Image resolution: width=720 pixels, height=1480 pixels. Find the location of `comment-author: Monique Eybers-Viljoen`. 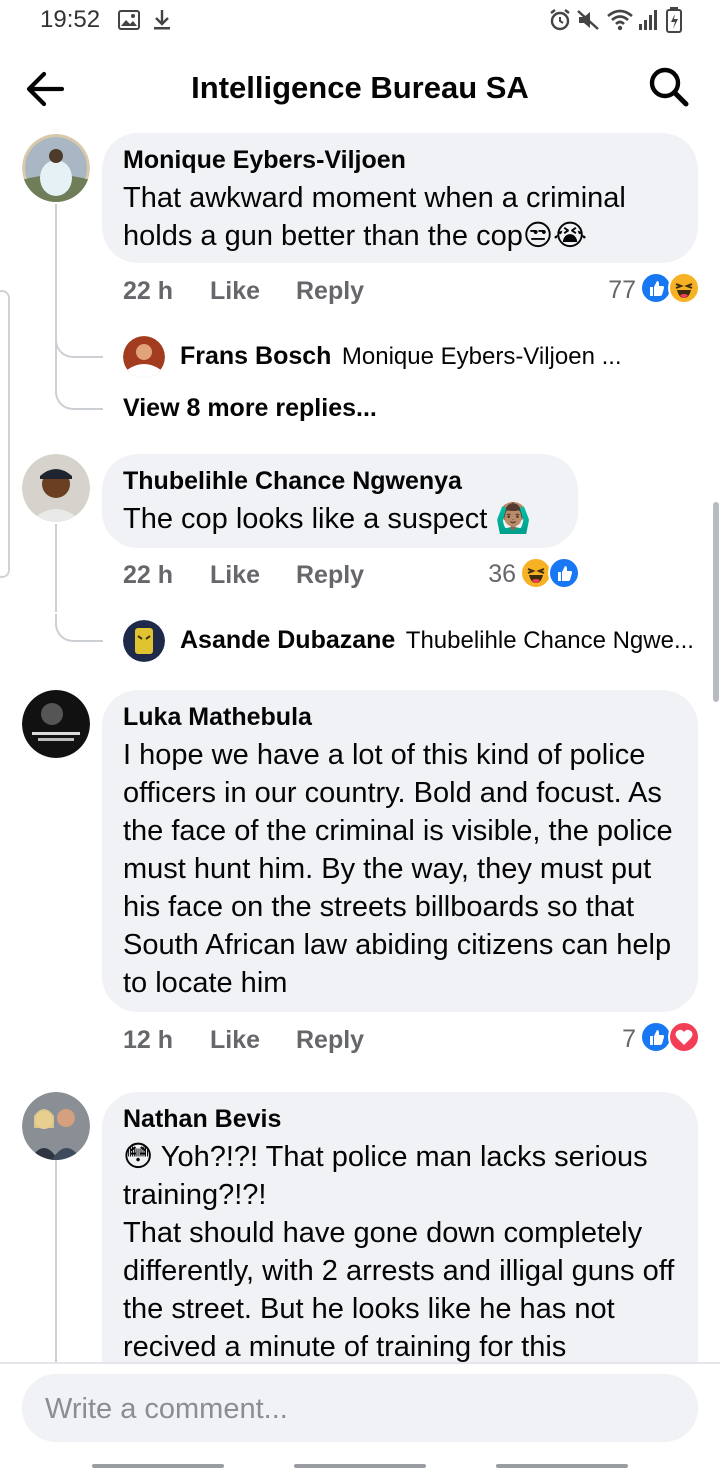

comment-author: Monique Eybers-Viljoen is located at coordinates (400, 160).